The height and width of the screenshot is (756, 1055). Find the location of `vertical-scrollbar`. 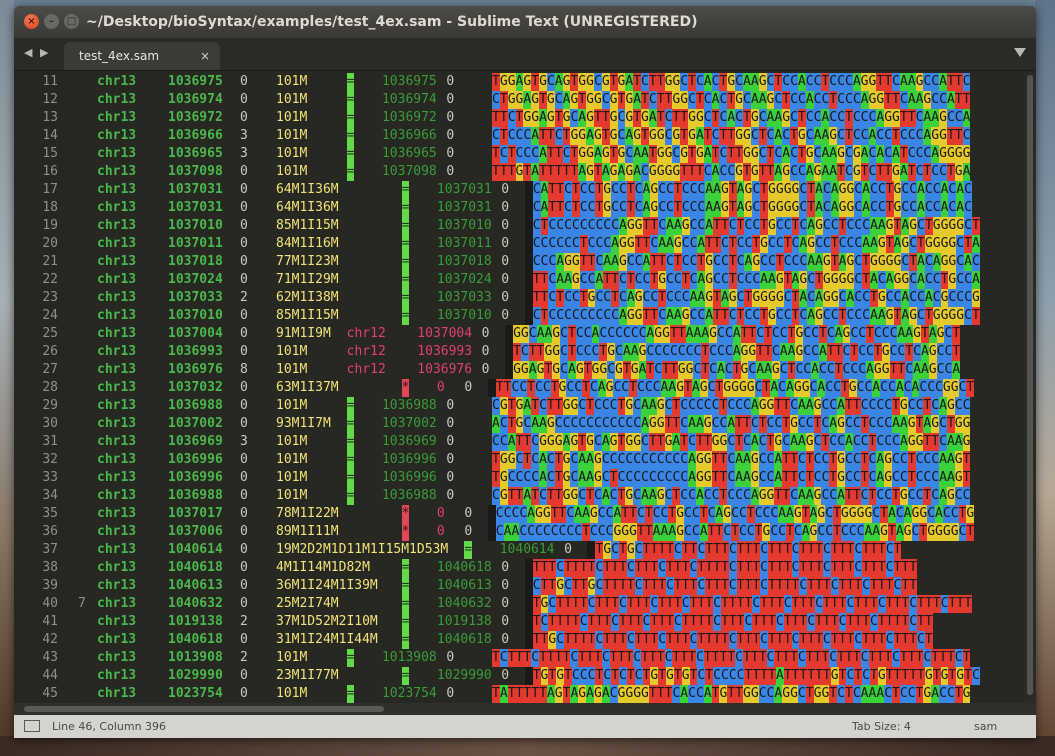

vertical-scrollbar is located at coordinates (1030, 387).